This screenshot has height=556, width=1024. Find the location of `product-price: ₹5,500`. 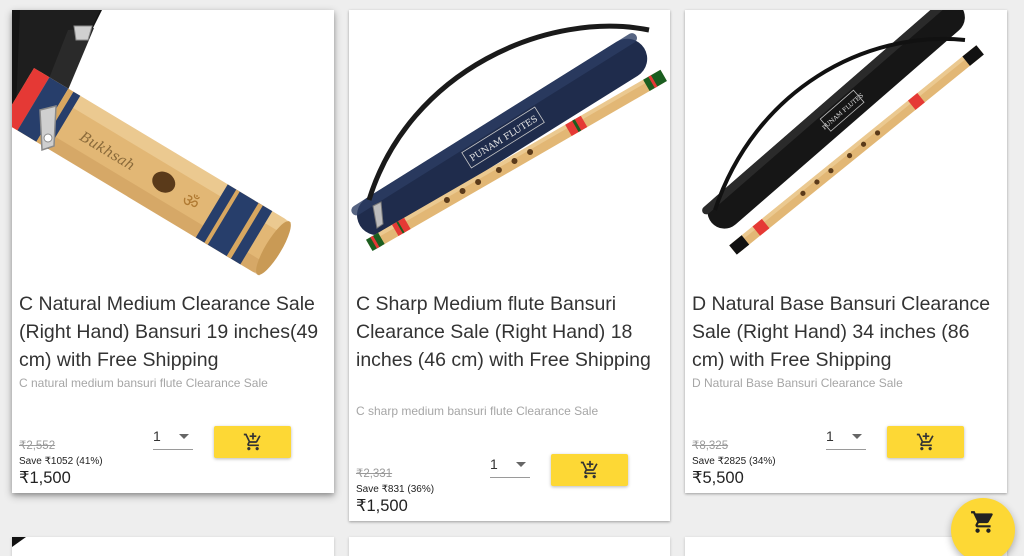

product-price: ₹5,500 is located at coordinates (718, 478).